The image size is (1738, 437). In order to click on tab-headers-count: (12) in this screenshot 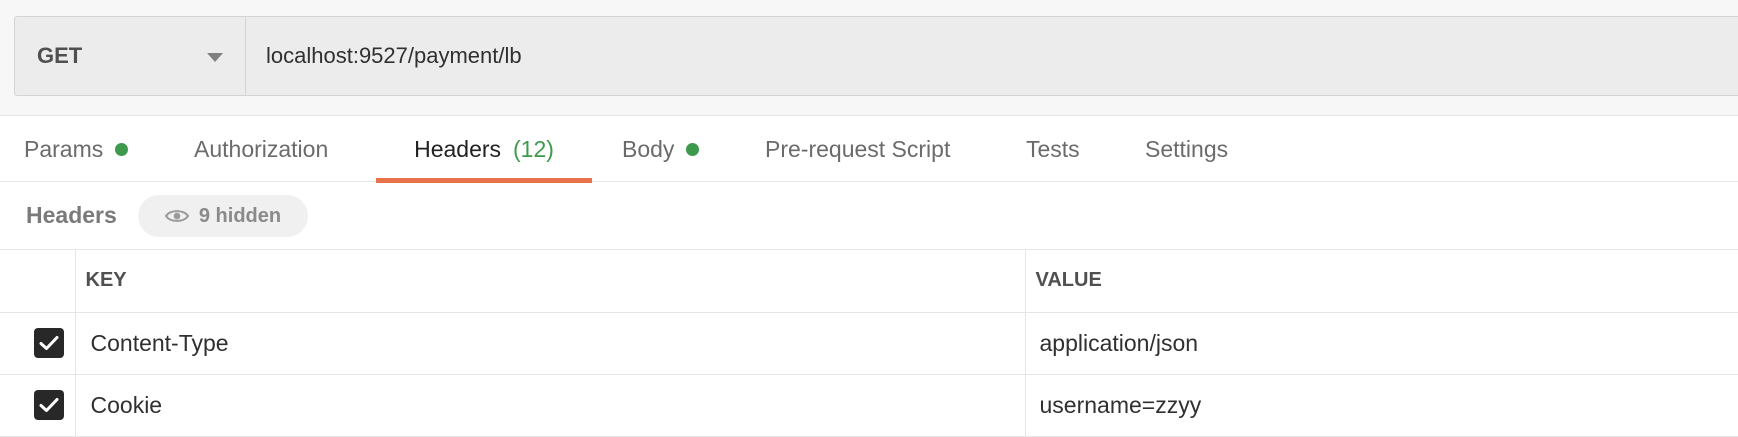, I will do `click(533, 148)`.